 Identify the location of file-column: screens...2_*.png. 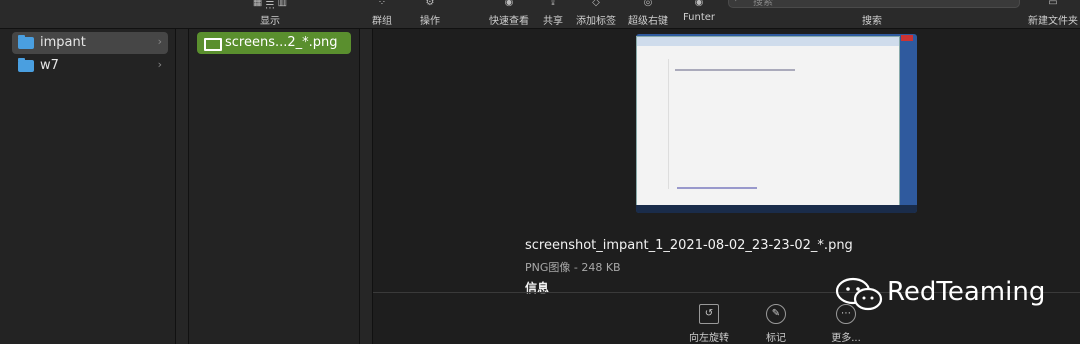
(274, 186).